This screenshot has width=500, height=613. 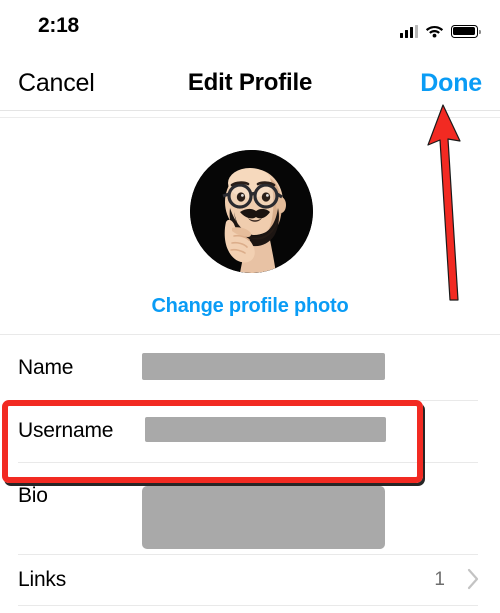 What do you see at coordinates (439, 579) in the screenshot?
I see `links-count-value: 1` at bounding box center [439, 579].